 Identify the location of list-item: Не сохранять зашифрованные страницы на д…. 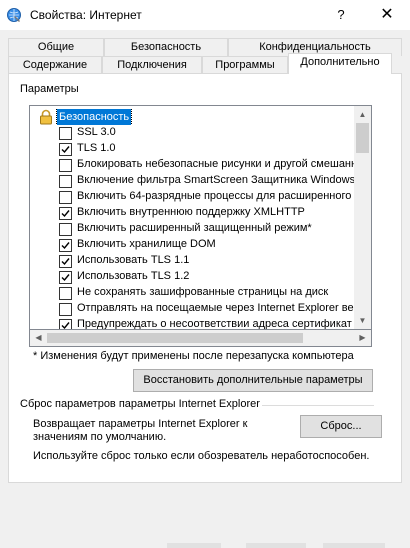
(192, 293).